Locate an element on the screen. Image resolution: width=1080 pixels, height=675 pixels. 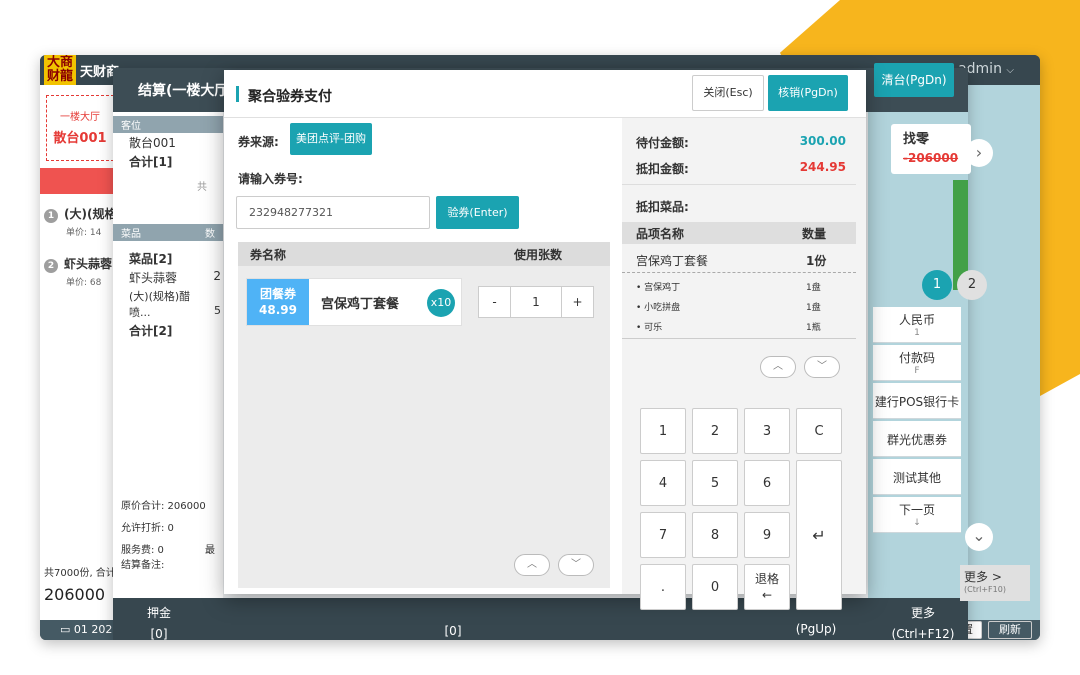
pay-method-cash: 人民币 1 is located at coordinates (917, 325).